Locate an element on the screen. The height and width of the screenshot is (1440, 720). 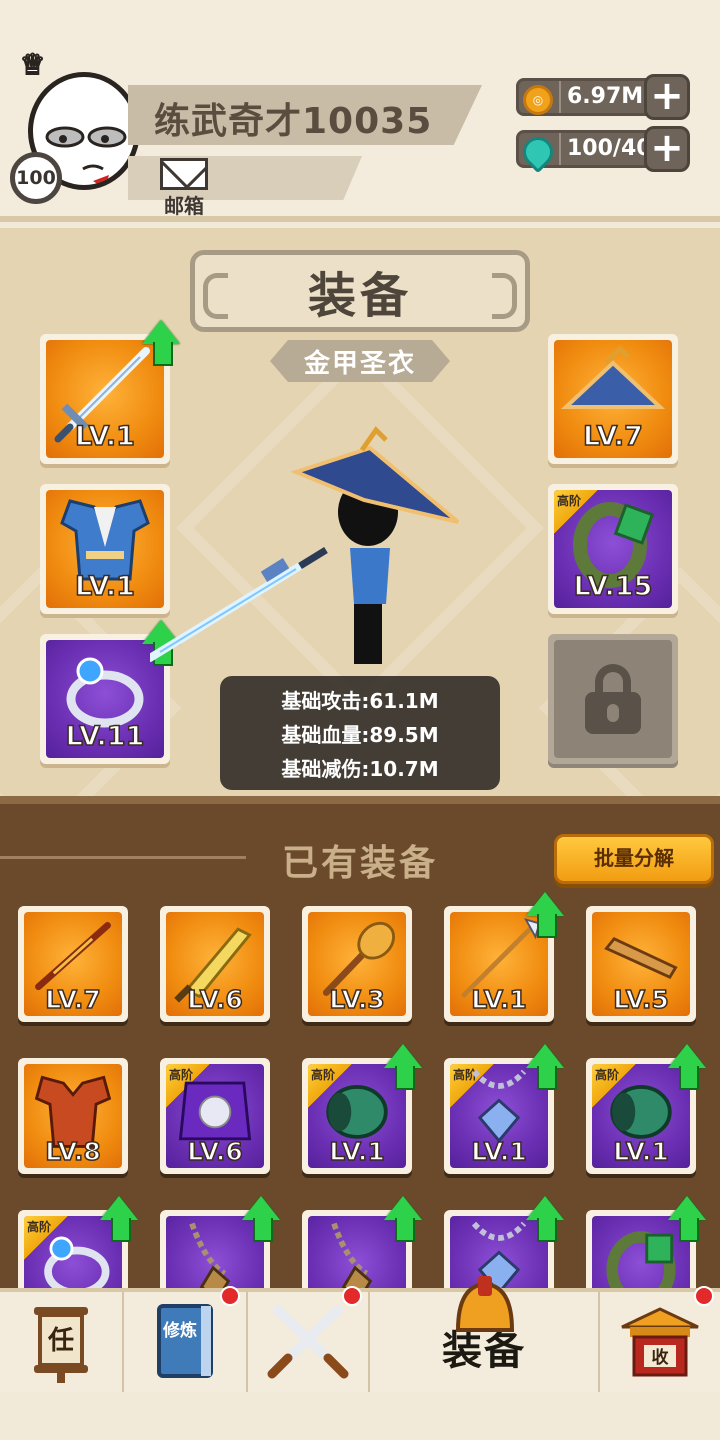
base-hp: 基础血量:89.5M is located at coordinates (360, 735).